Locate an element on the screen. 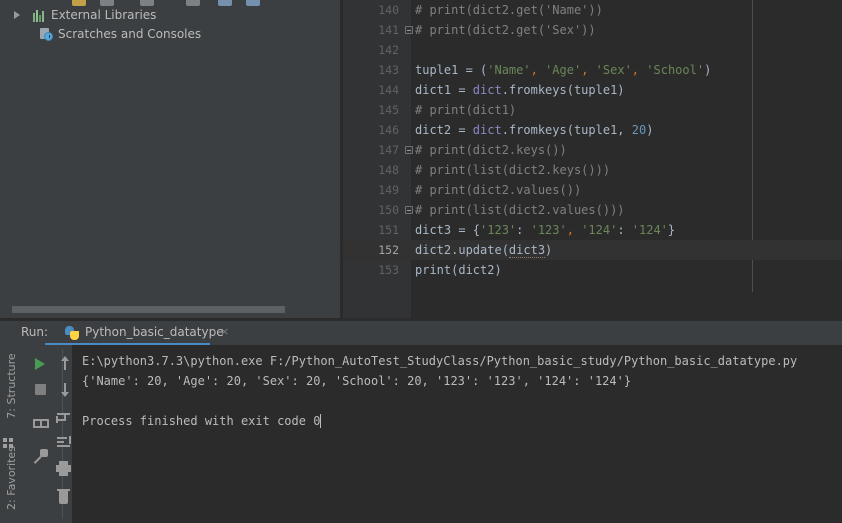  line-number: 143 is located at coordinates (388, 70).